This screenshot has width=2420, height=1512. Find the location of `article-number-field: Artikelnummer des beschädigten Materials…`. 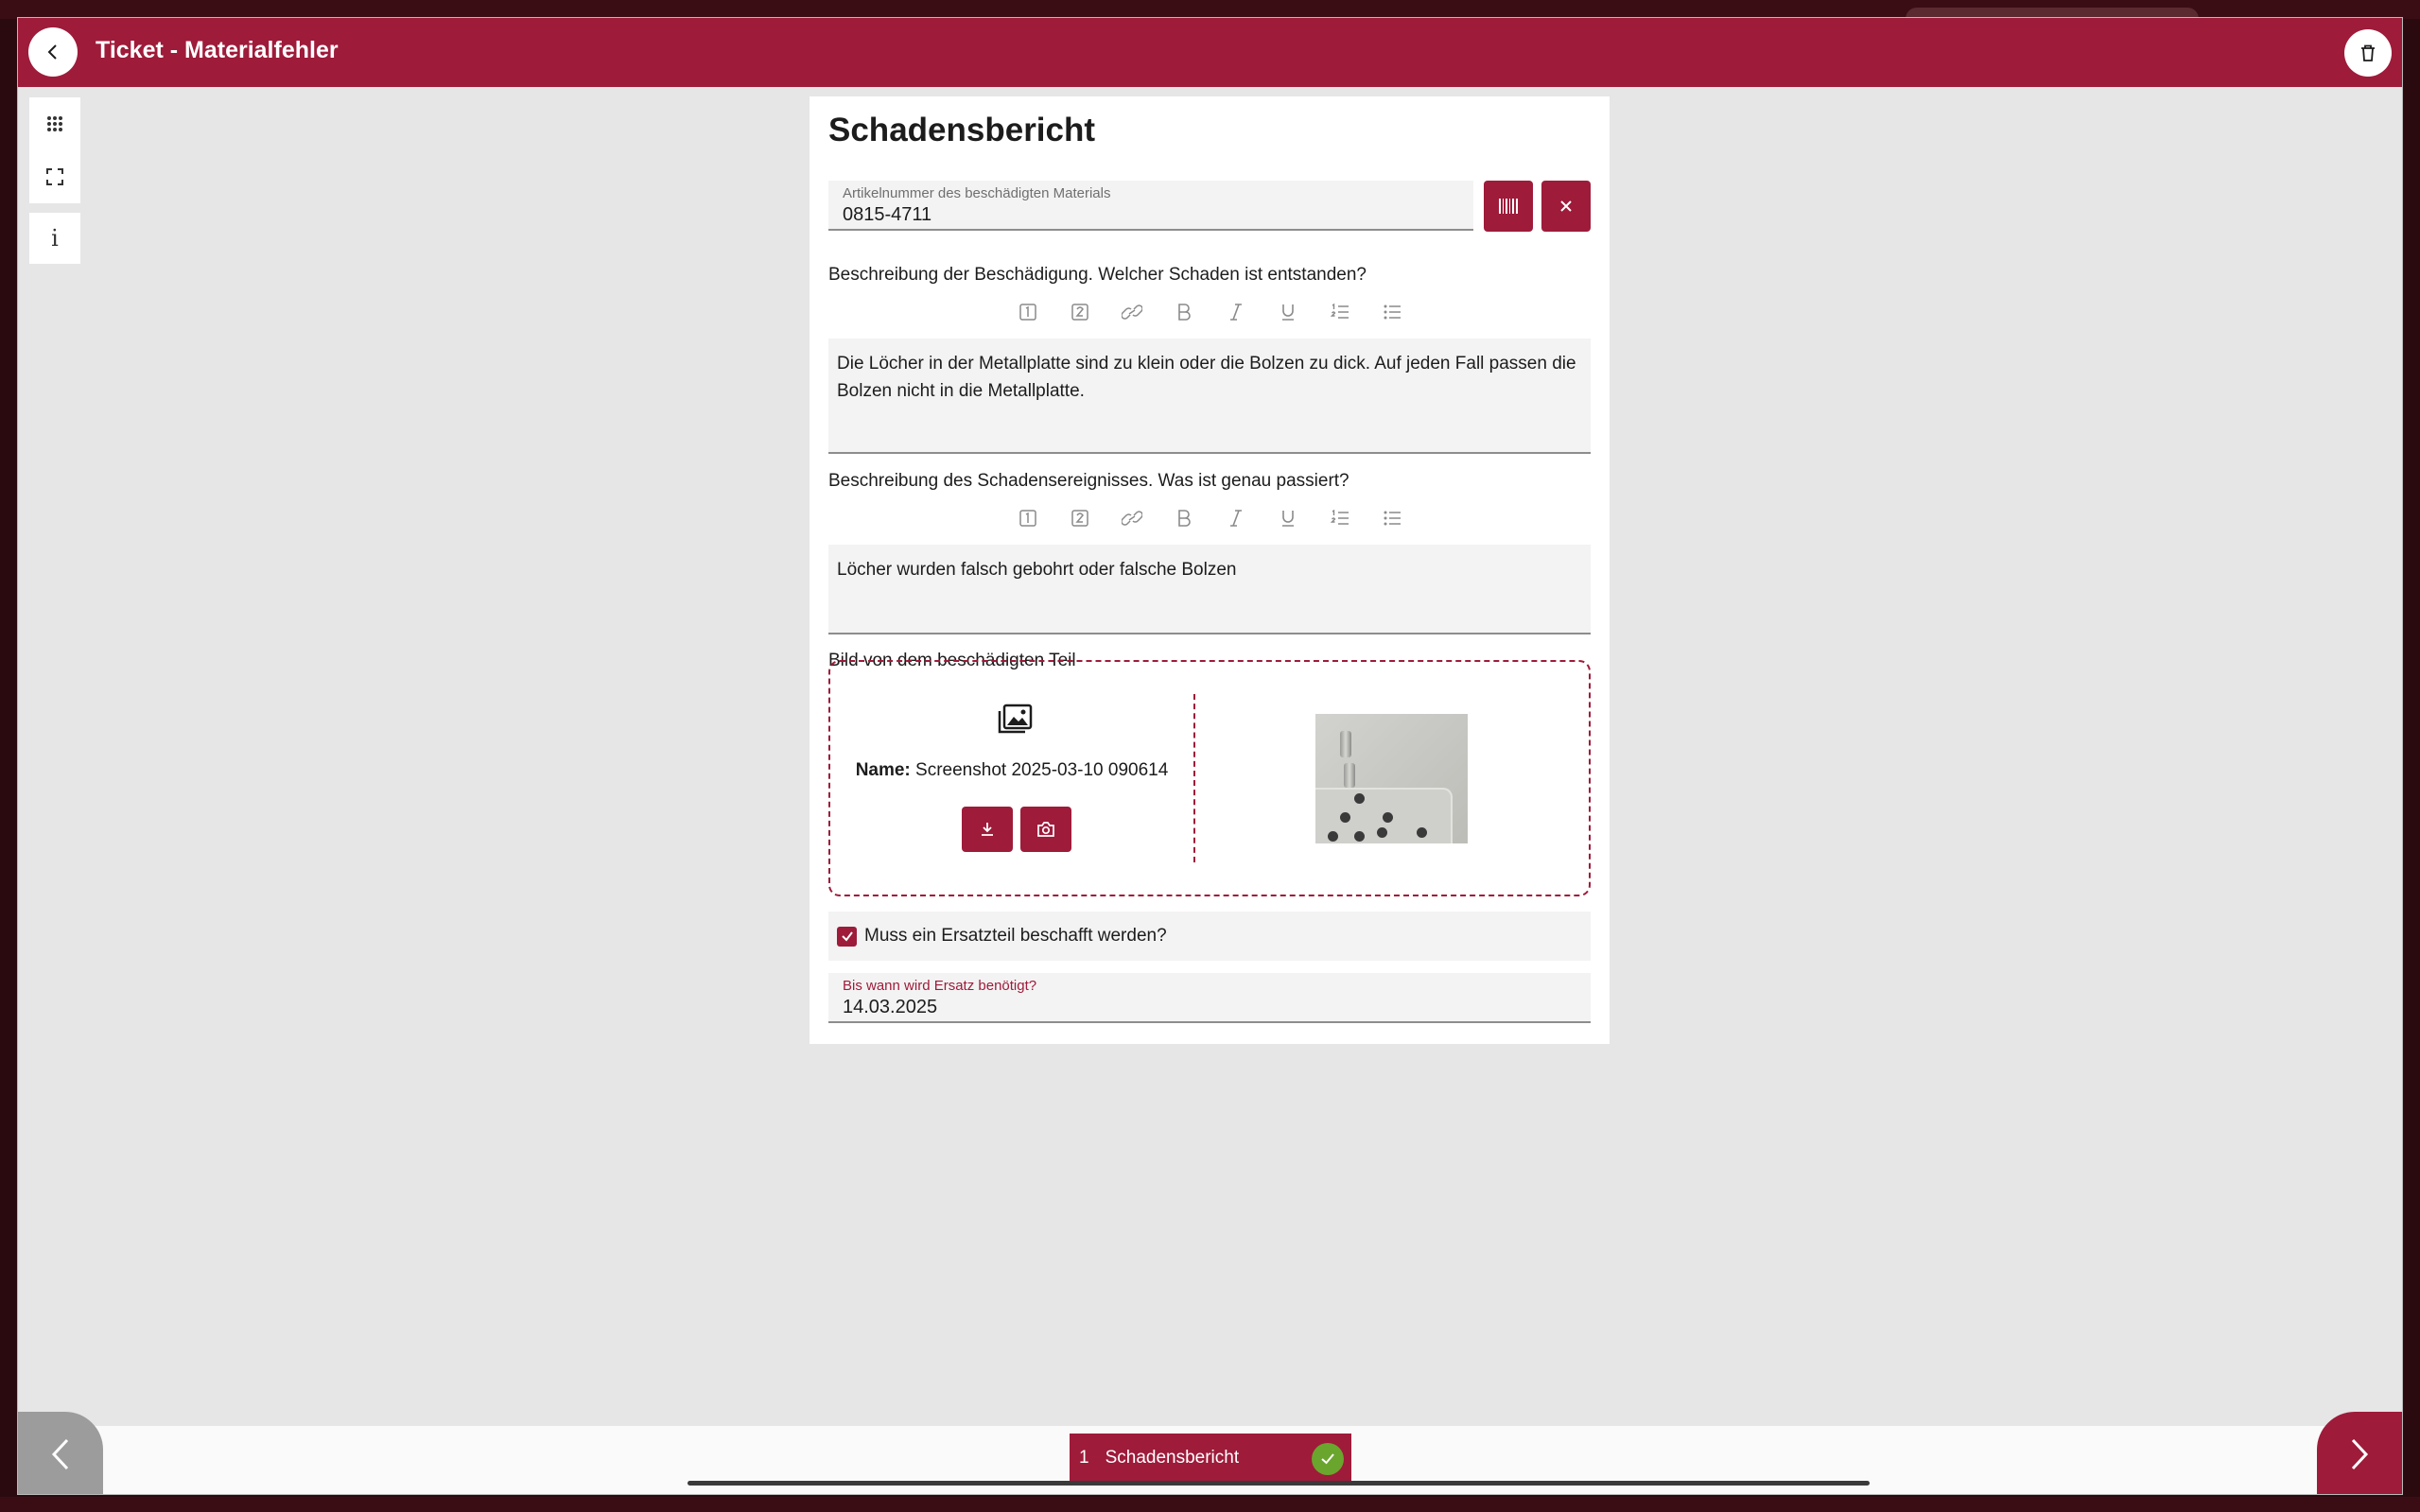

article-number-field: Artikelnummer des beschädigten Materials… is located at coordinates (1151, 206).